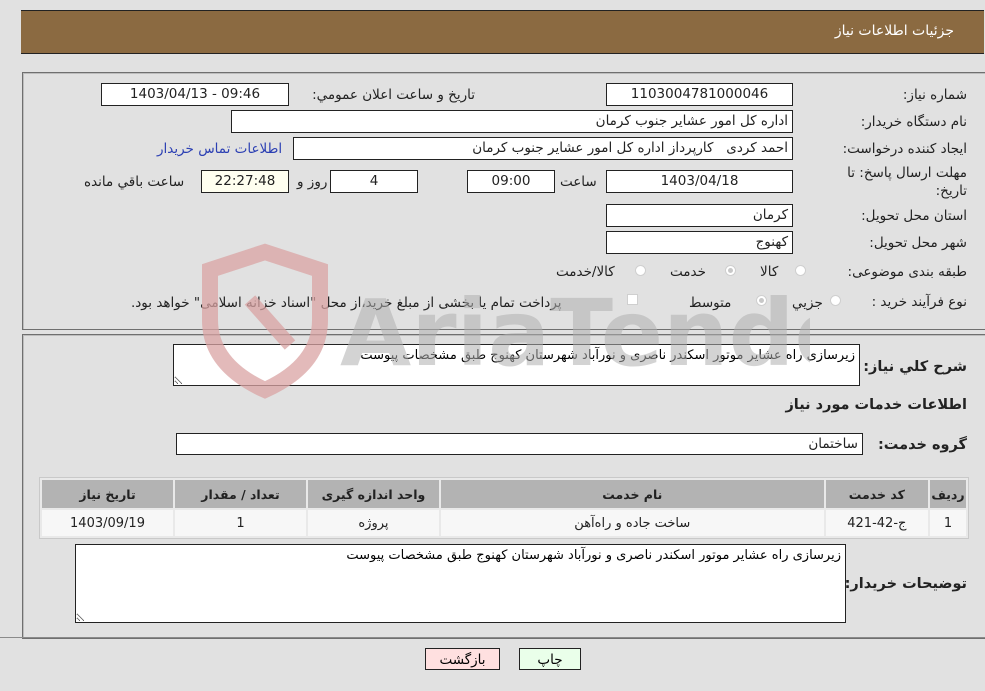  What do you see at coordinates (512, 121) in the screenshot?
I see `buyer-org-field: اداره کل امور عشایر جنوب کرمان` at bounding box center [512, 121].